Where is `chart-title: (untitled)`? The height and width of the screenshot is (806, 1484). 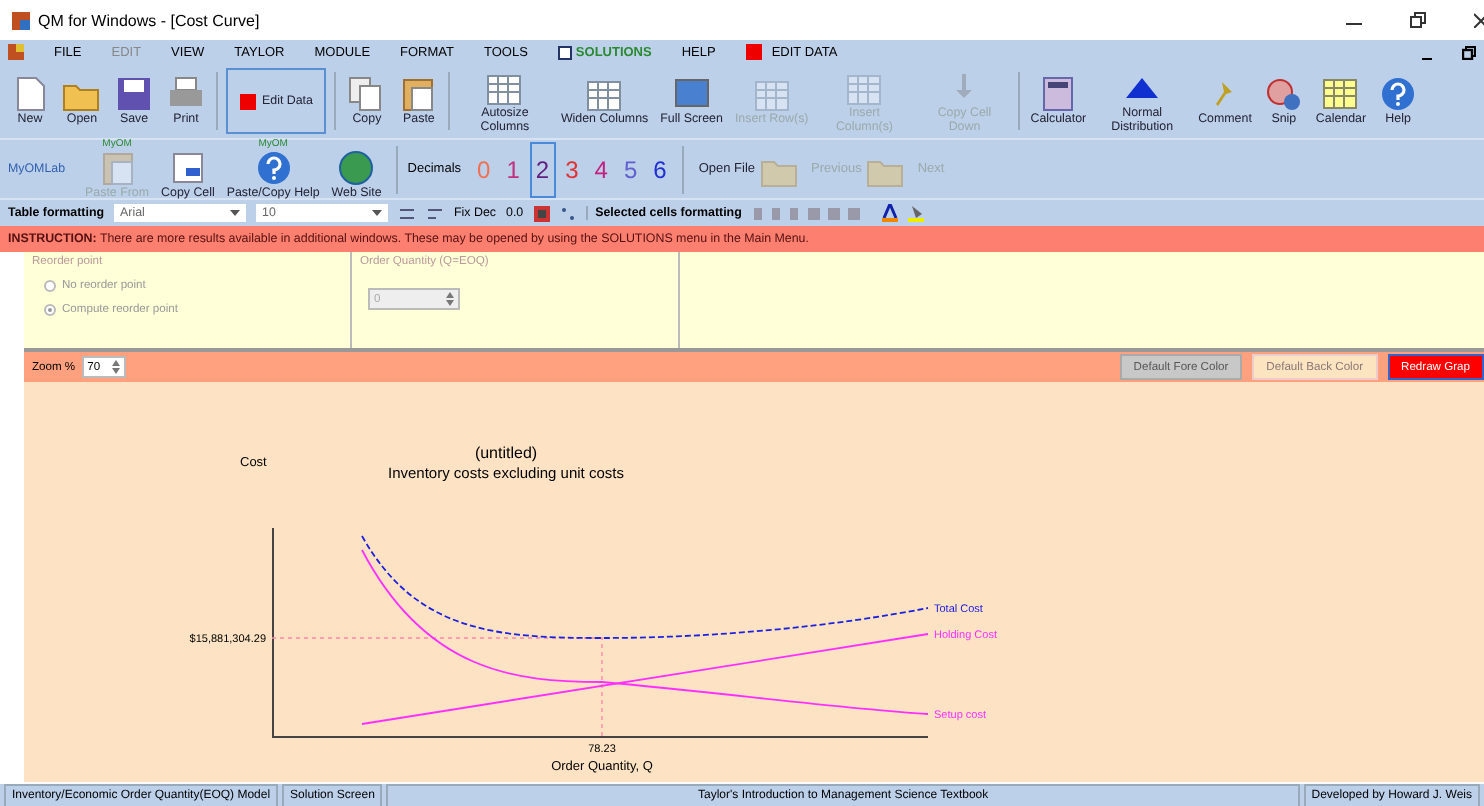 chart-title: (untitled) is located at coordinates (506, 453).